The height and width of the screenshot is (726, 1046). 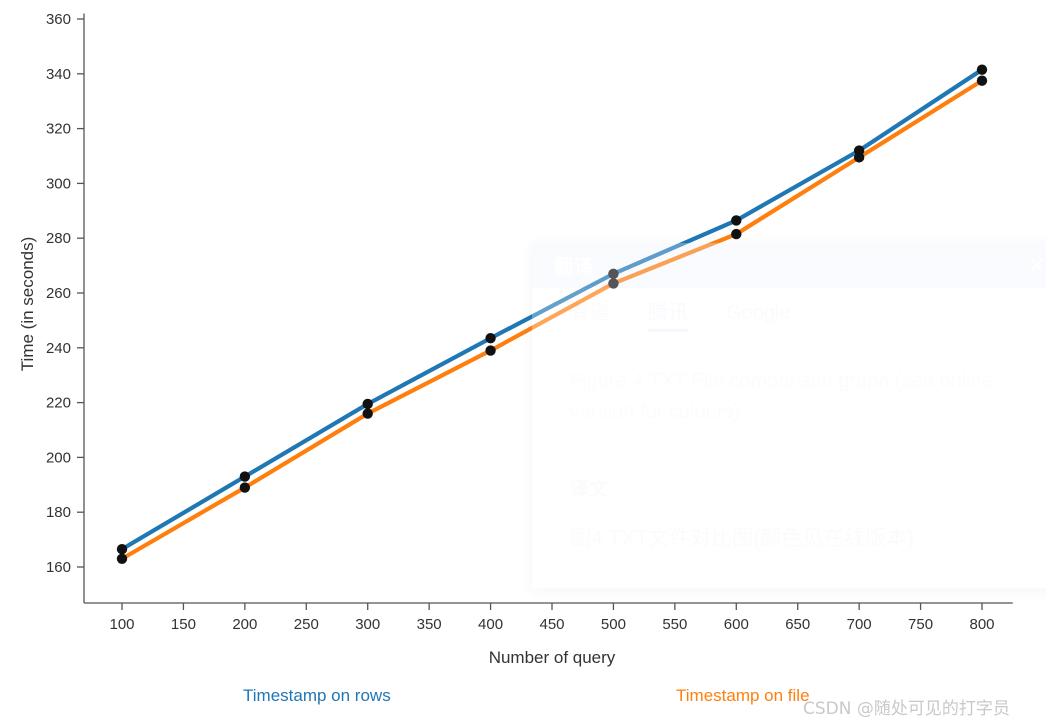 I want to click on x-tick-label: 650, so click(x=797, y=624).